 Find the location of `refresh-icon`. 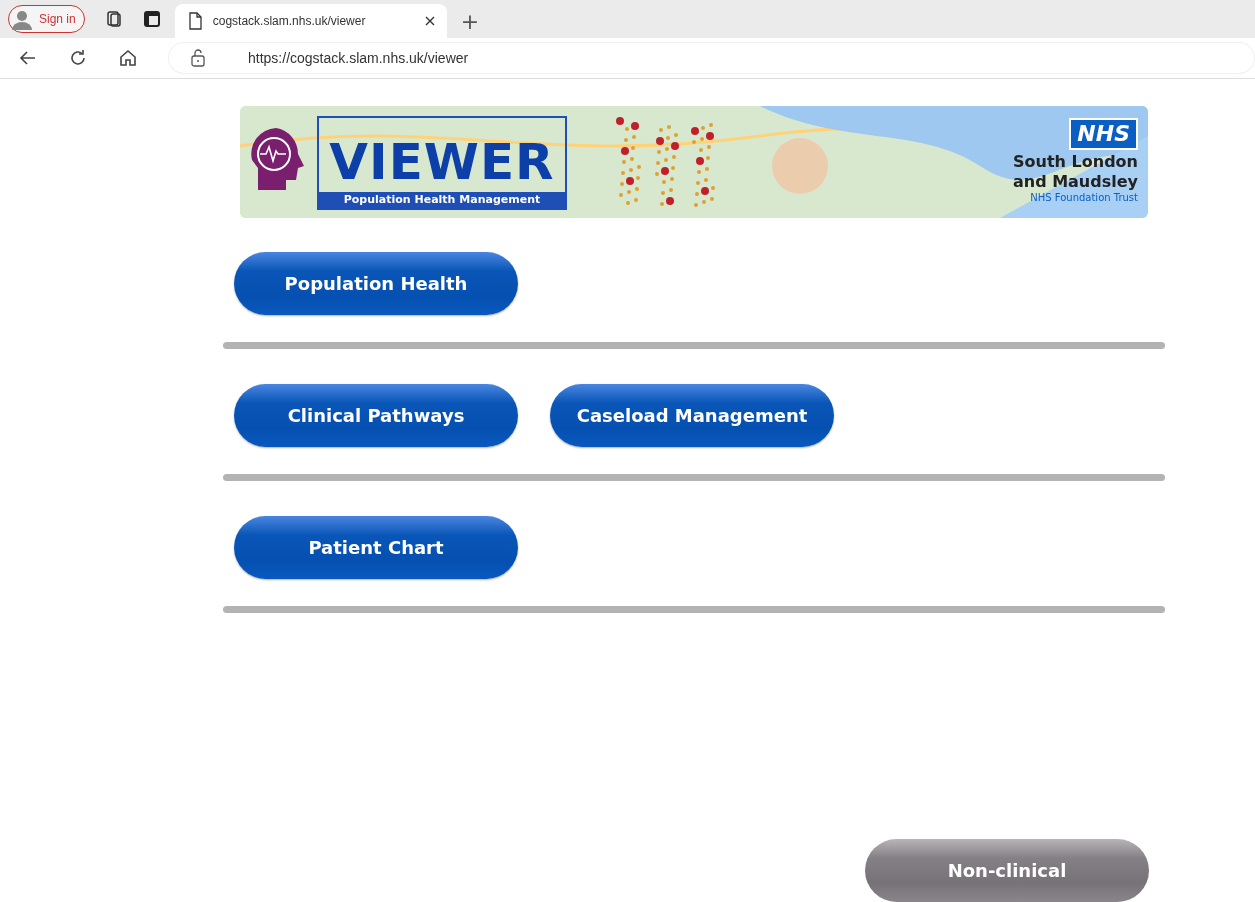

refresh-icon is located at coordinates (78, 58).